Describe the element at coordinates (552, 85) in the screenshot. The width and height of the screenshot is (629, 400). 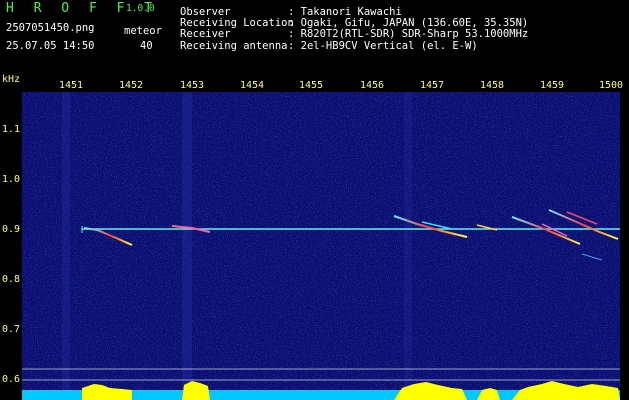
I see `x-tick: 1459` at that location.